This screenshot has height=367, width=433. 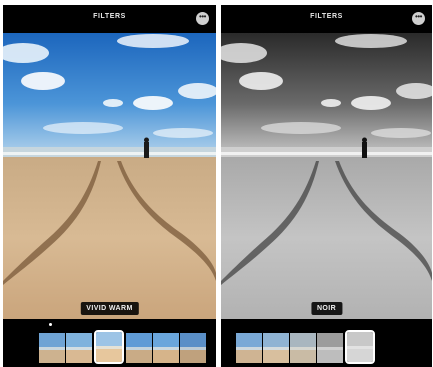 What do you see at coordinates (50, 324) in the screenshot?
I see `scroll-indicator-dot` at bounding box center [50, 324].